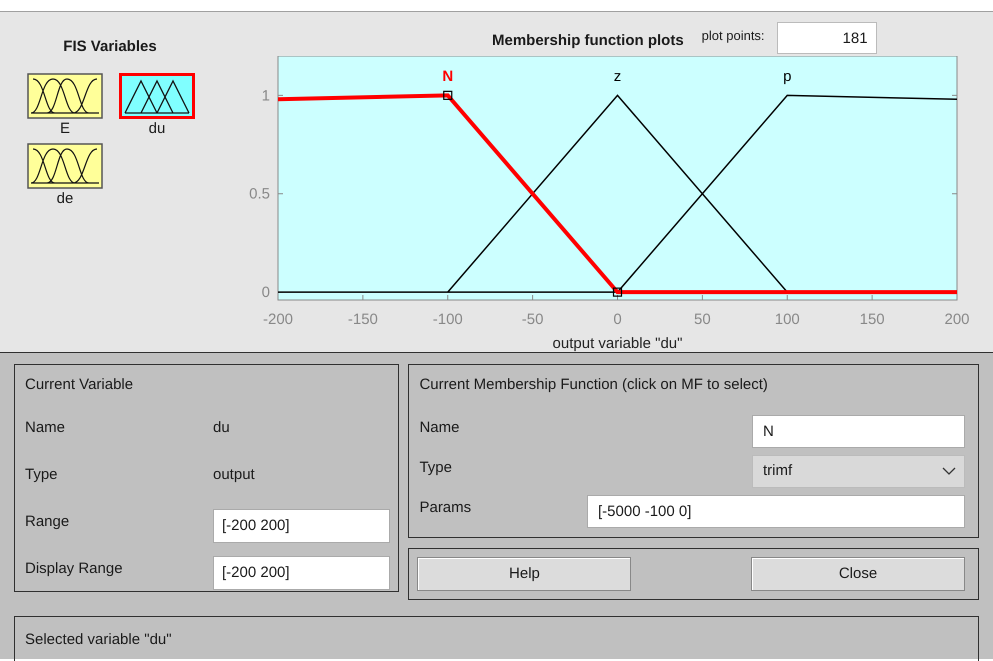  What do you see at coordinates (266, 95) in the screenshot?
I see `y-tick-label: 1` at bounding box center [266, 95].